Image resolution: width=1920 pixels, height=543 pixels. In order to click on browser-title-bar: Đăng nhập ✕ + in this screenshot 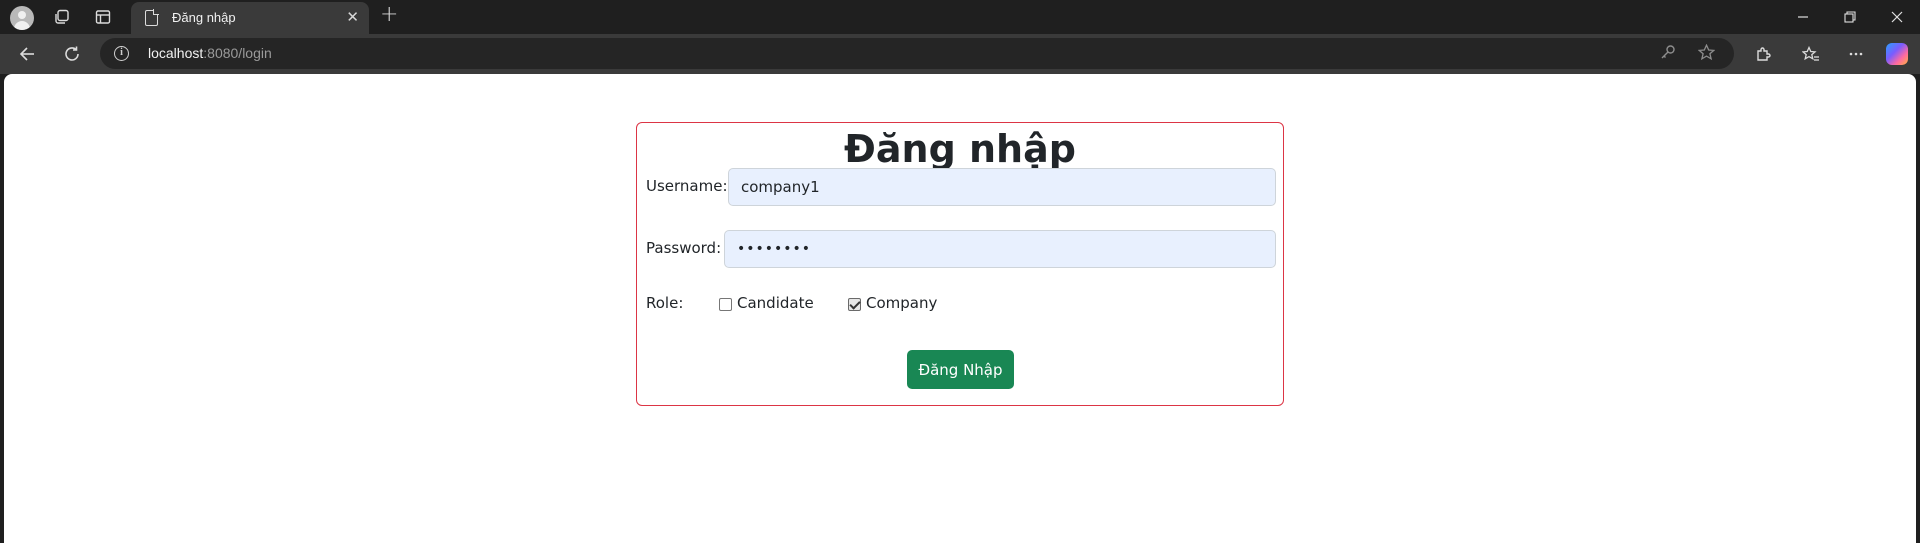, I will do `click(960, 17)`.